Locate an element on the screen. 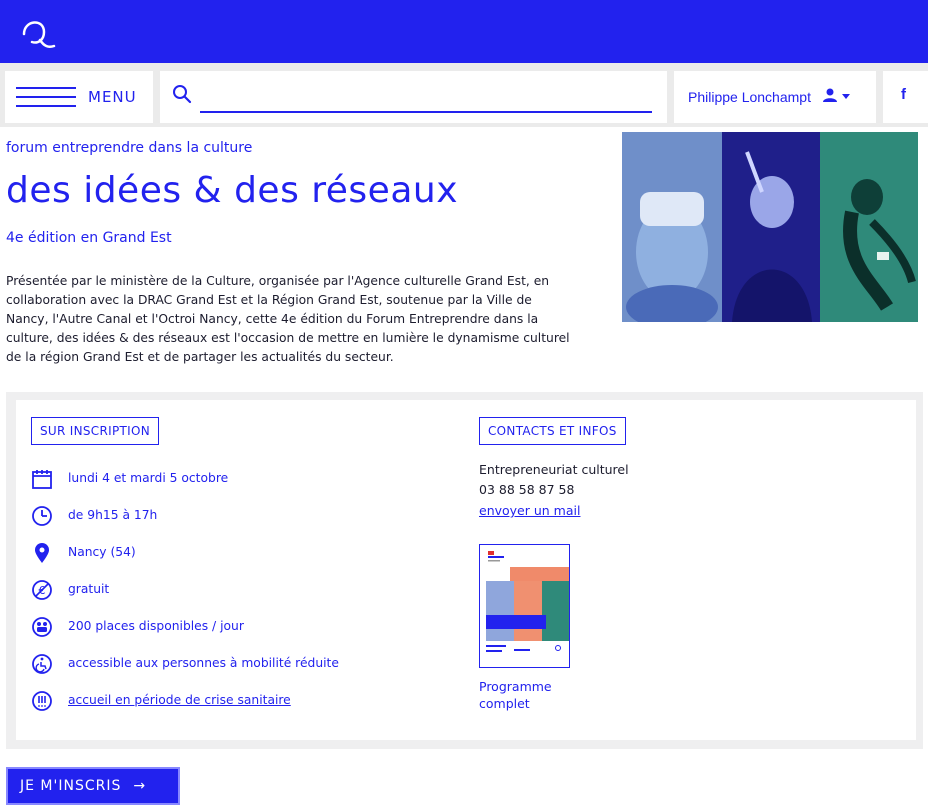  contact-mail-link: envoyer un mail is located at coordinates (529, 510).